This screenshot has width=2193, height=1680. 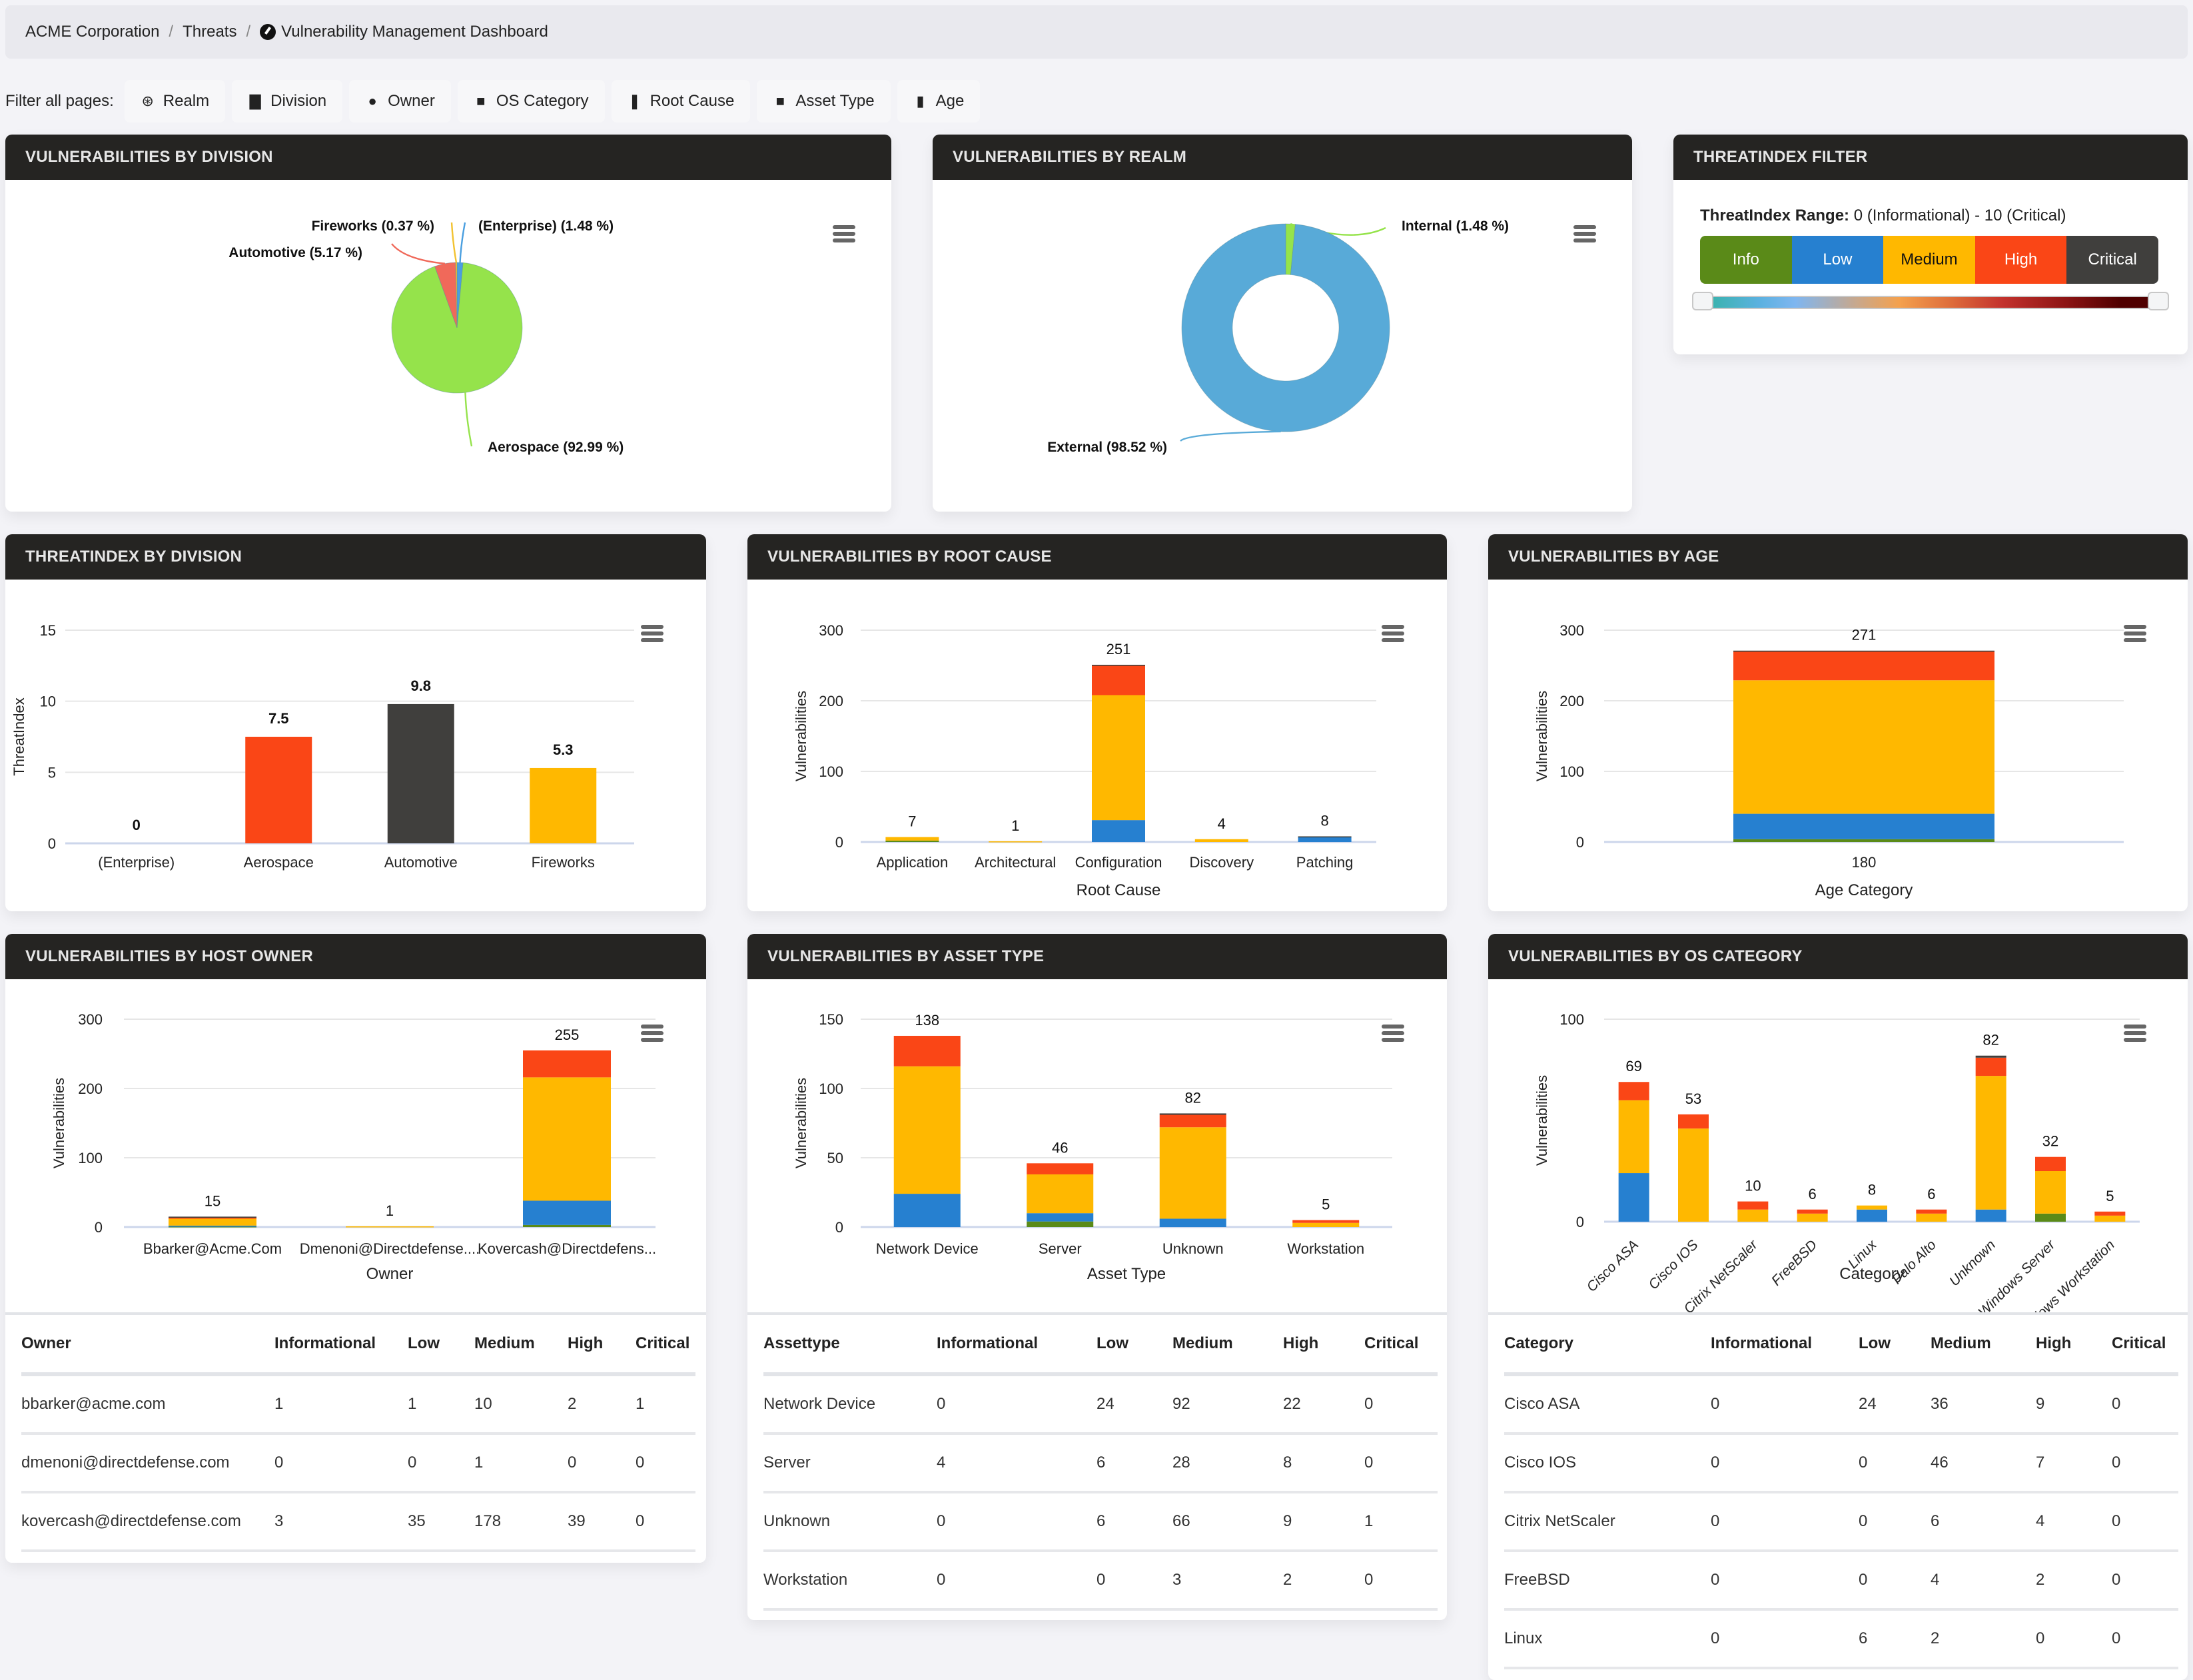 I want to click on table-row: Network Device 0 24 92 22 0, so click(x=1100, y=1404).